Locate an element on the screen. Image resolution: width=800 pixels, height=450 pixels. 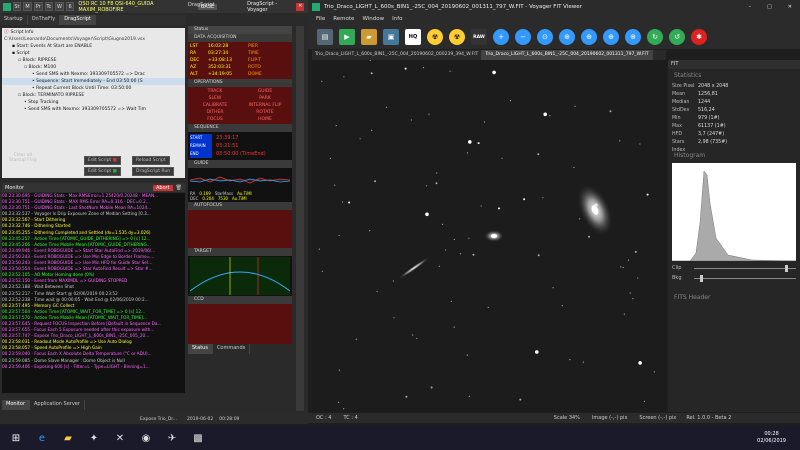
maximize-icon: □ is located at coordinates (769, 7).